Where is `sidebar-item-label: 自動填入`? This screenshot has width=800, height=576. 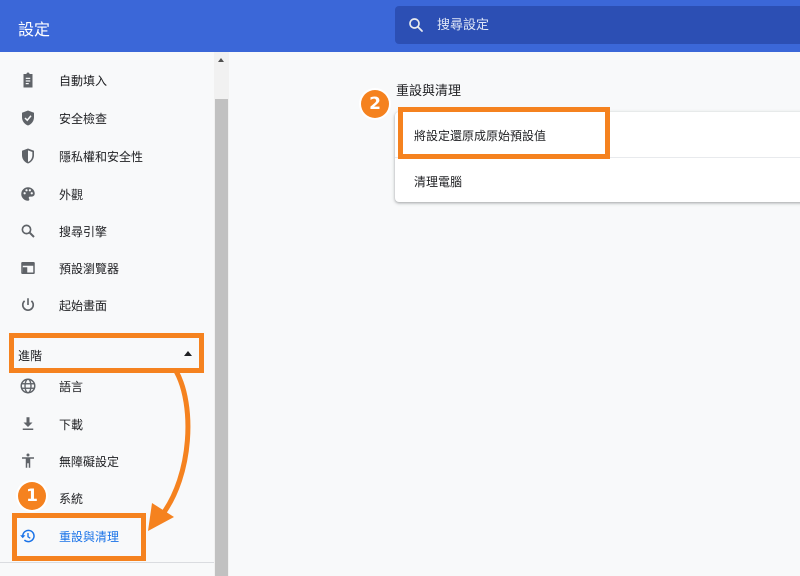
sidebar-item-label: 自動填入 is located at coordinates (83, 81).